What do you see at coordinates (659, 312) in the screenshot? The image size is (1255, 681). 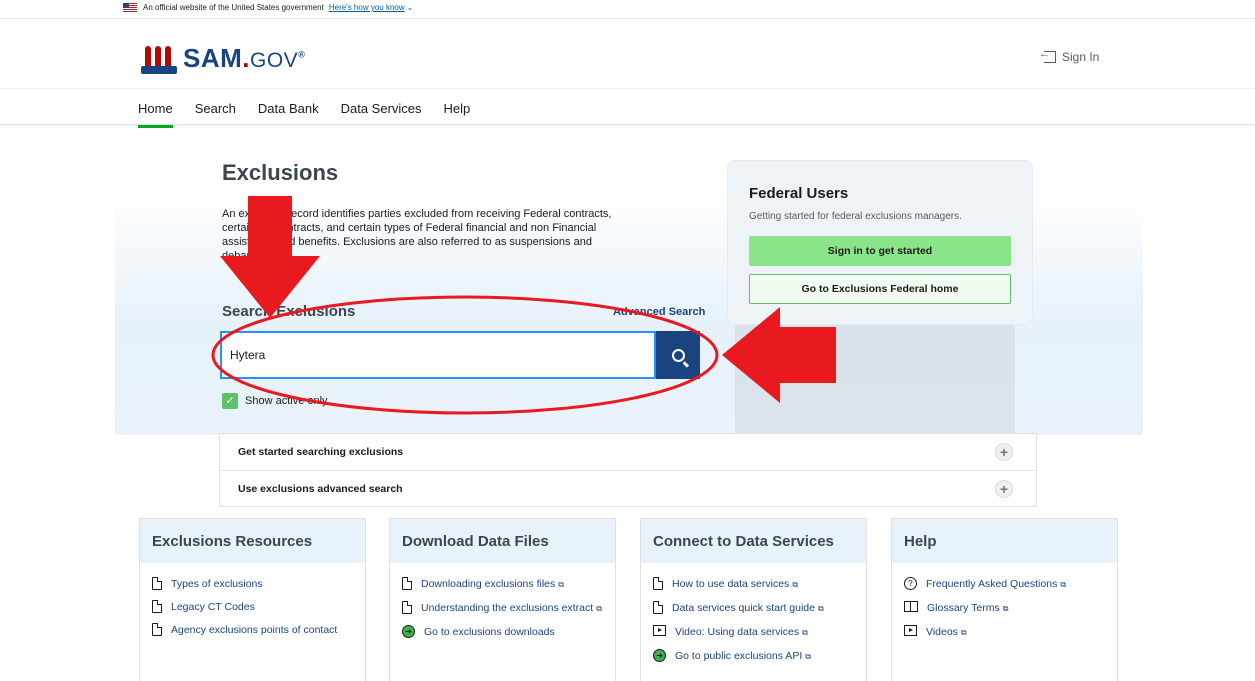 I see `advanced-search-link: Advanced Search` at bounding box center [659, 312].